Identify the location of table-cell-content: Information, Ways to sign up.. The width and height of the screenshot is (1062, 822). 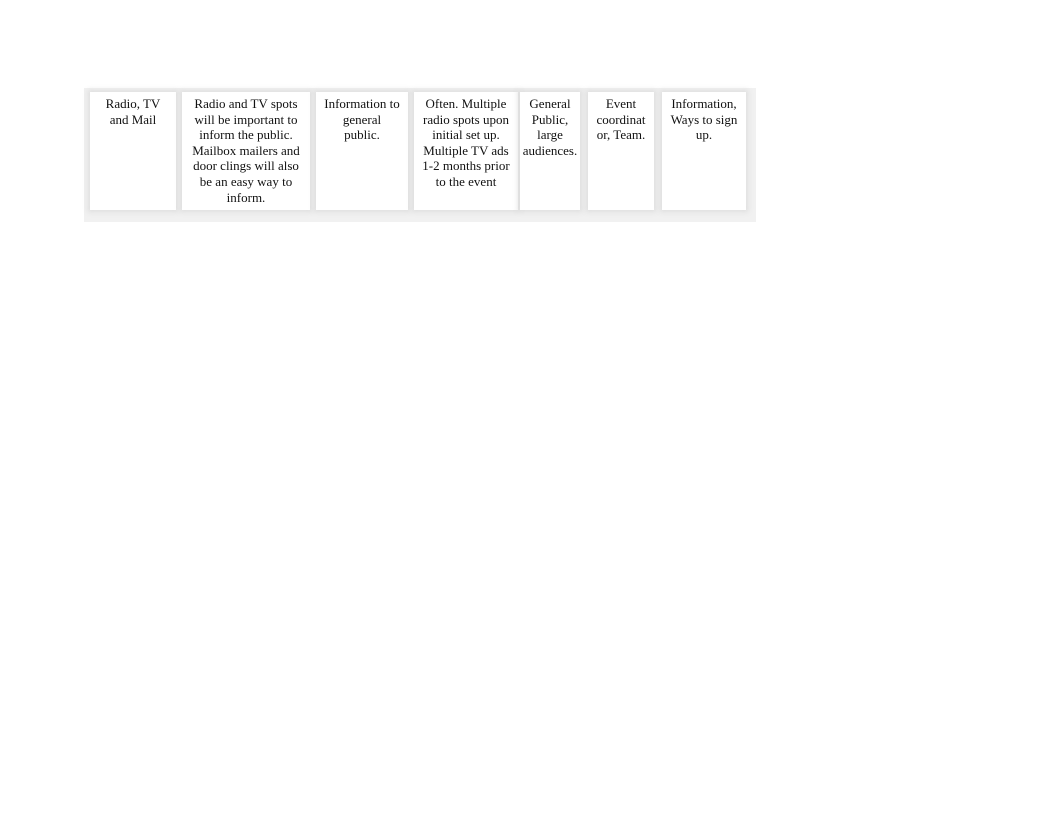
(704, 151).